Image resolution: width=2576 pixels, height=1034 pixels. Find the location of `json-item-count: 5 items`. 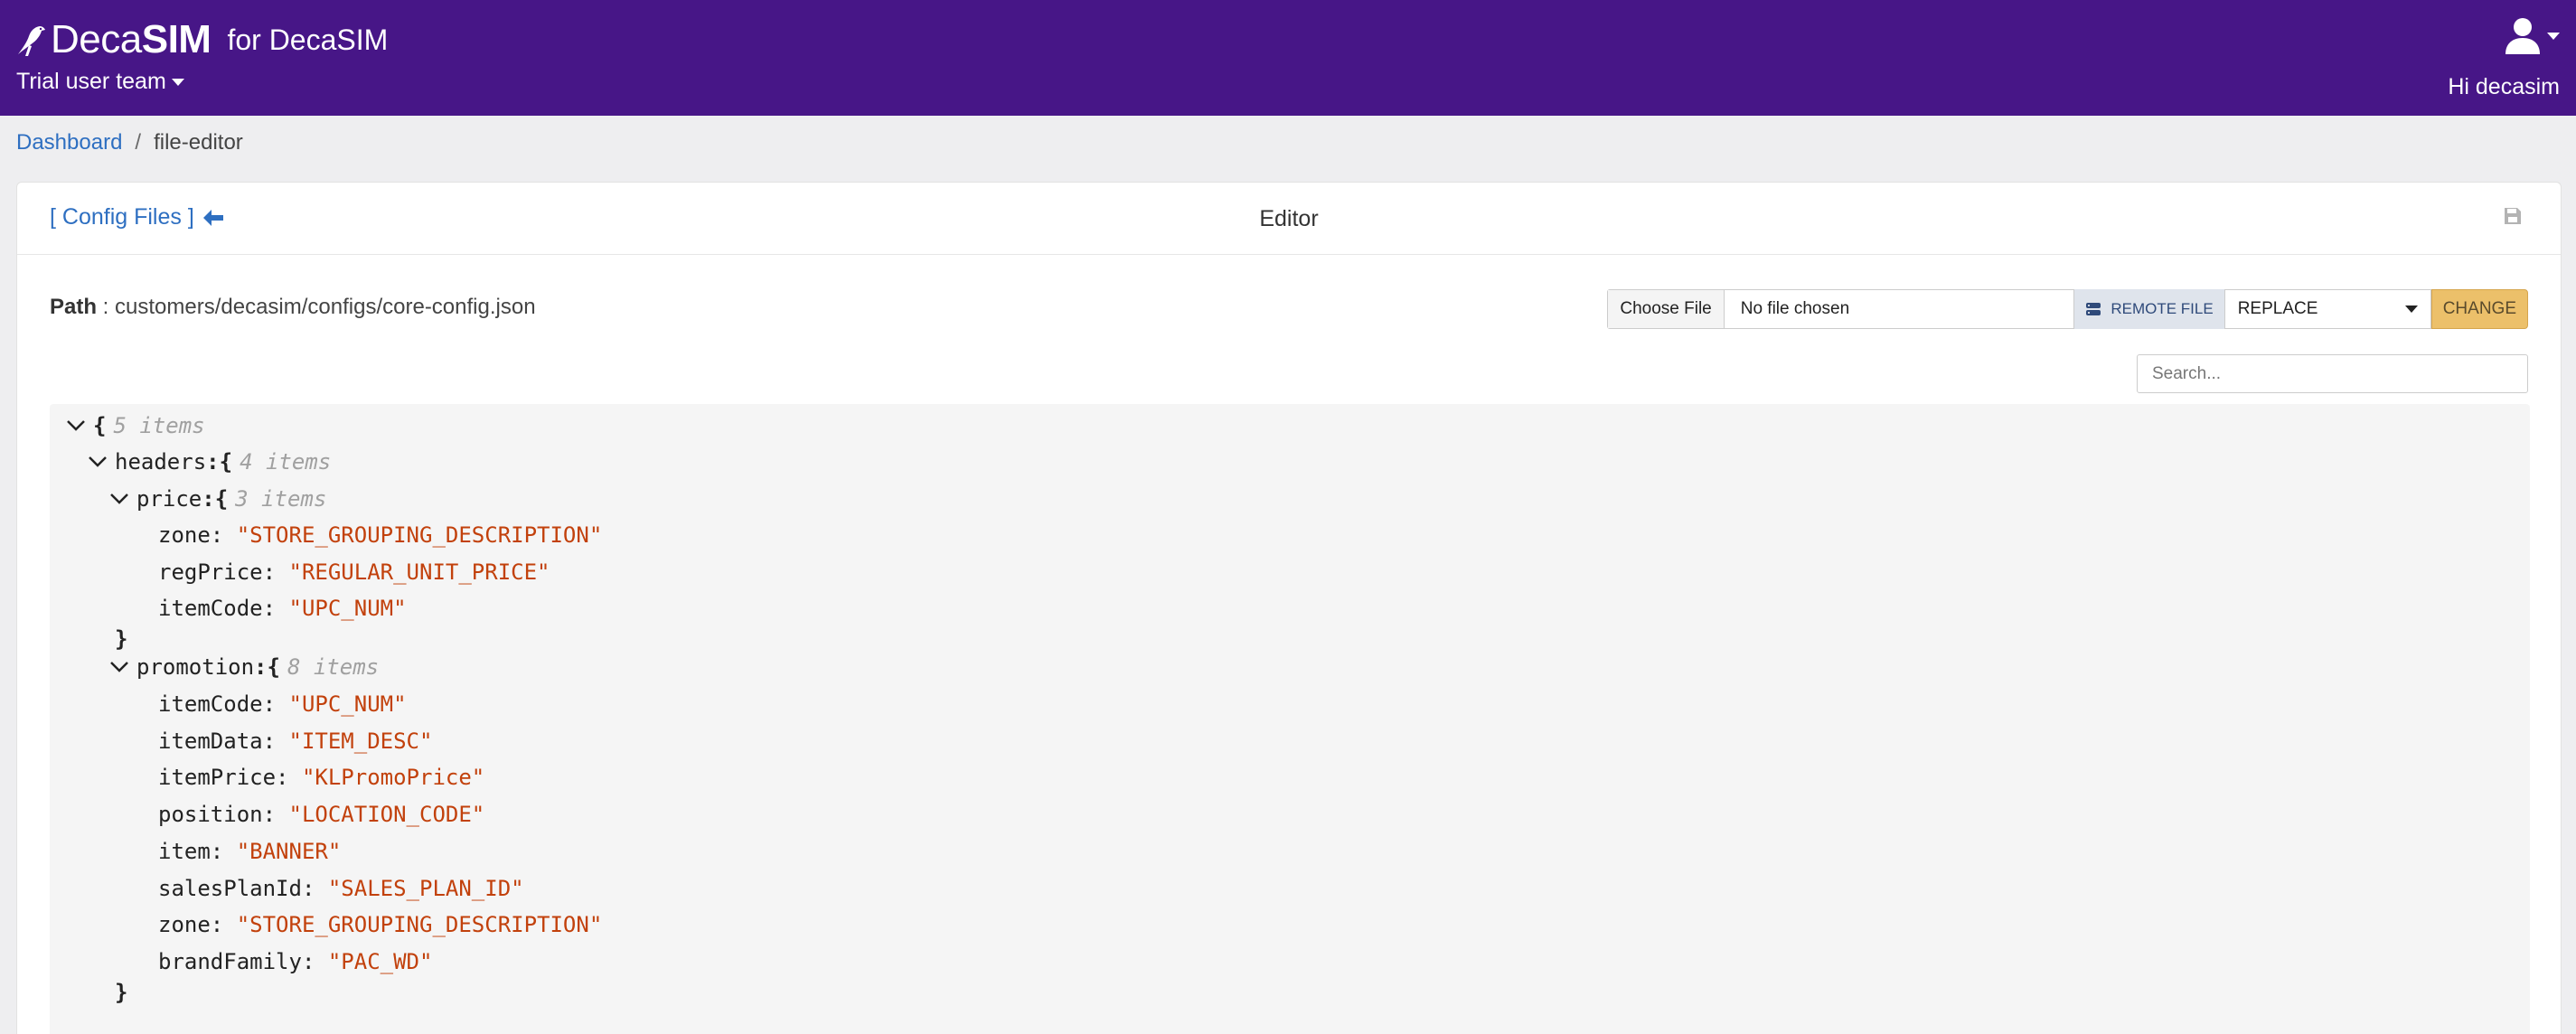

json-item-count: 5 items is located at coordinates (159, 426).